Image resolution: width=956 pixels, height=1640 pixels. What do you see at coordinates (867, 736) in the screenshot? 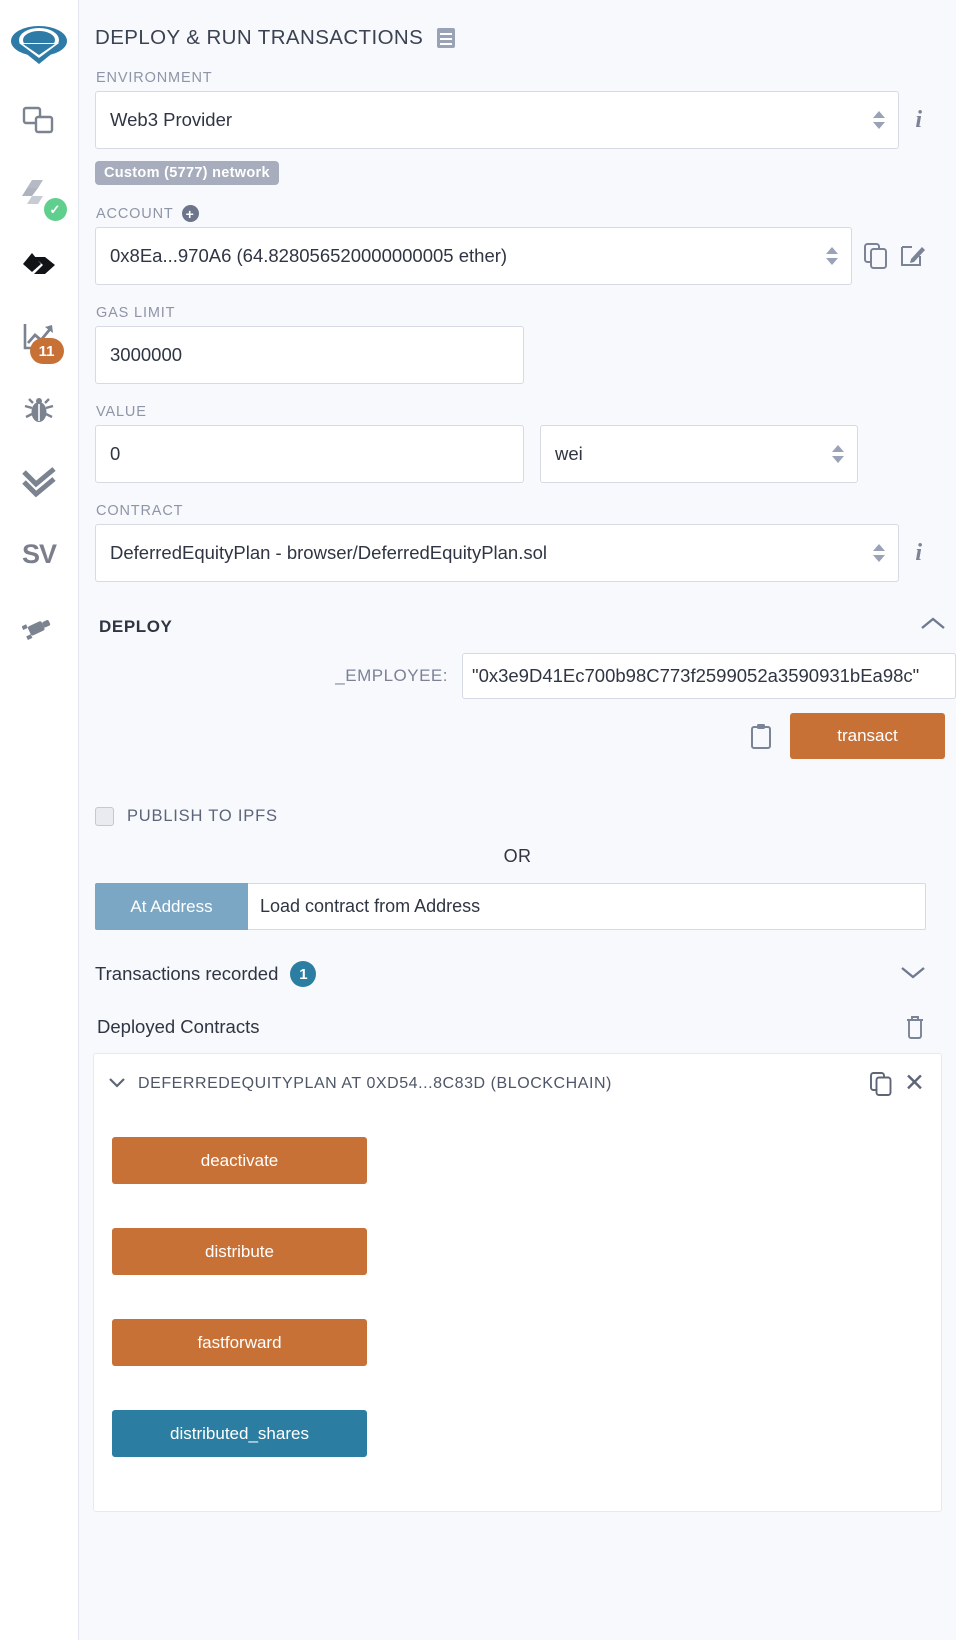
I see `deploy-transact-button: transact` at bounding box center [867, 736].